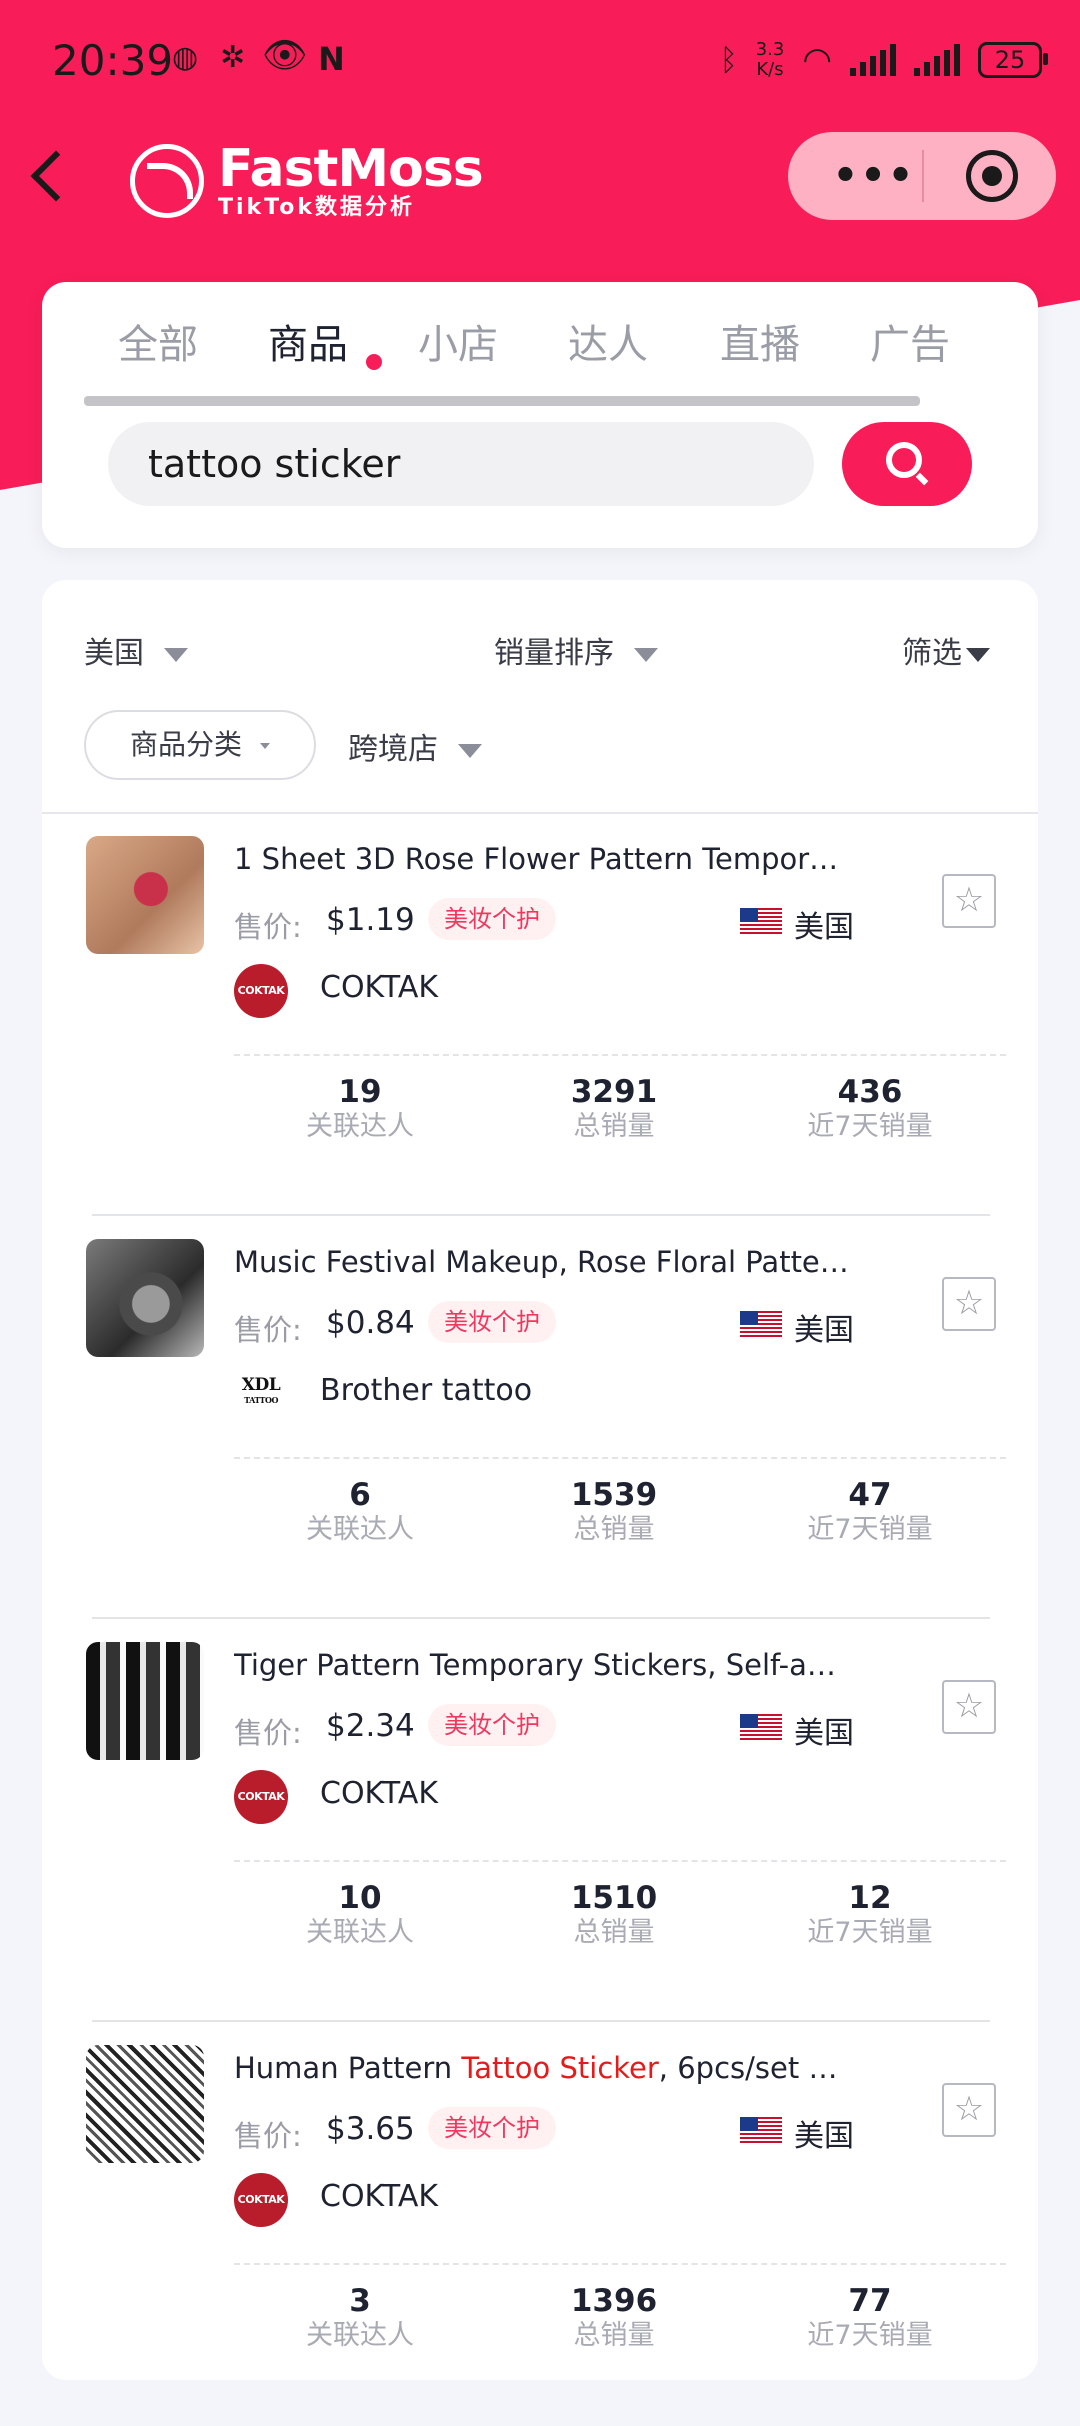 The image size is (1080, 2426). Describe the element at coordinates (360, 1914) in the screenshot. I see `stat-influencers: 10 关联达人` at that location.